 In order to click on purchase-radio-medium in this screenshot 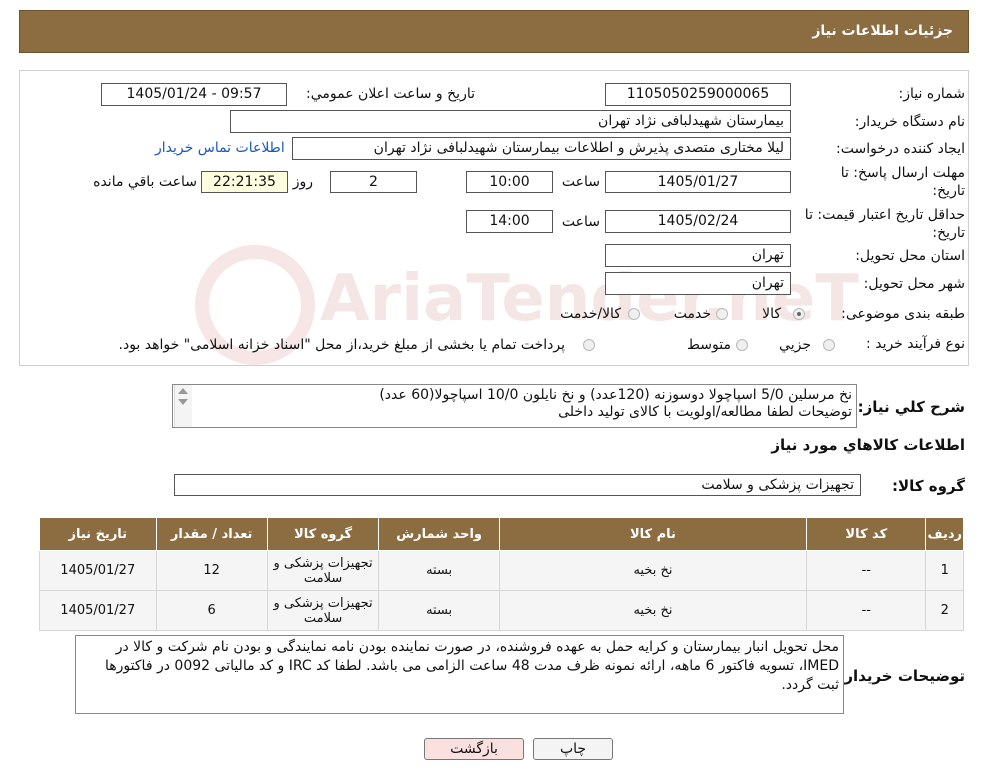, I will do `click(742, 345)`.